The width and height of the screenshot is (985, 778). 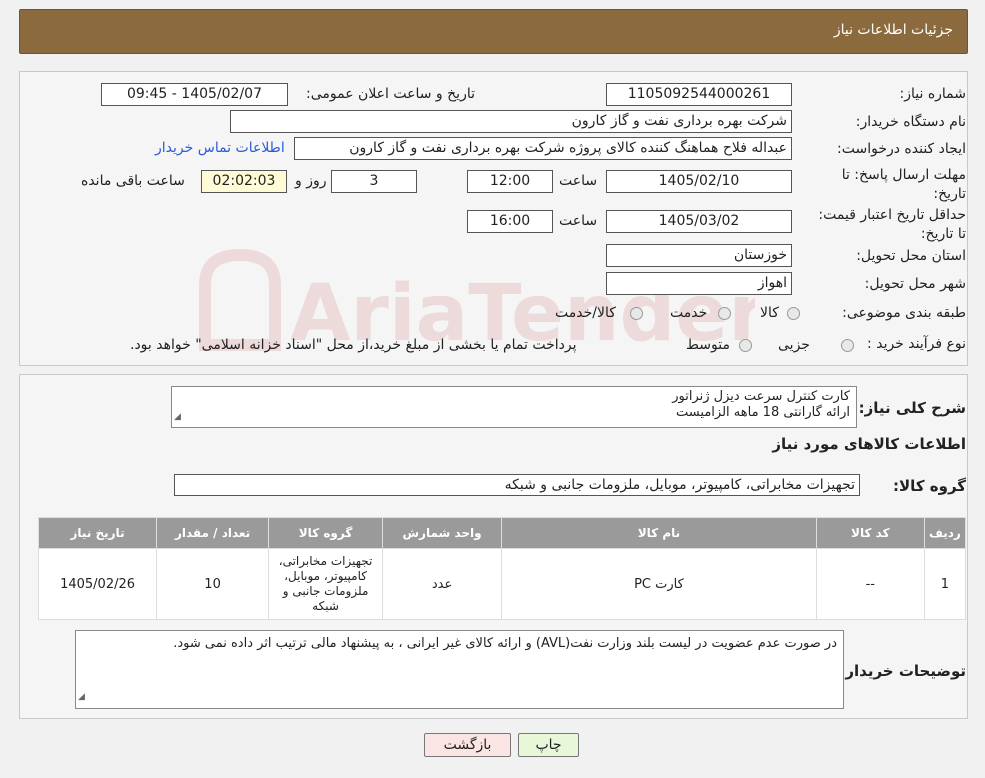 I want to click on need-number-label: شماره نیاز:, so click(x=933, y=94).